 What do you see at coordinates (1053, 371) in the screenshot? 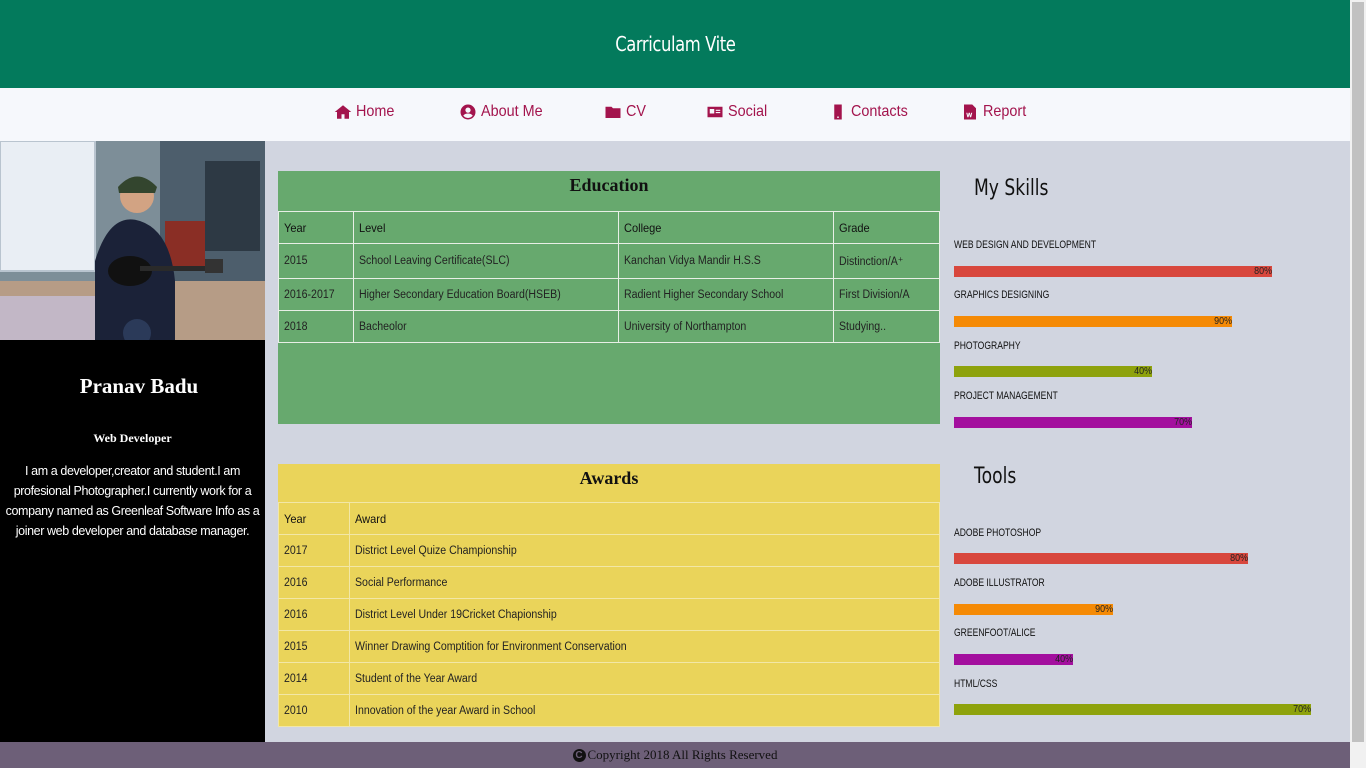
I see `skill-bar: 40%` at bounding box center [1053, 371].